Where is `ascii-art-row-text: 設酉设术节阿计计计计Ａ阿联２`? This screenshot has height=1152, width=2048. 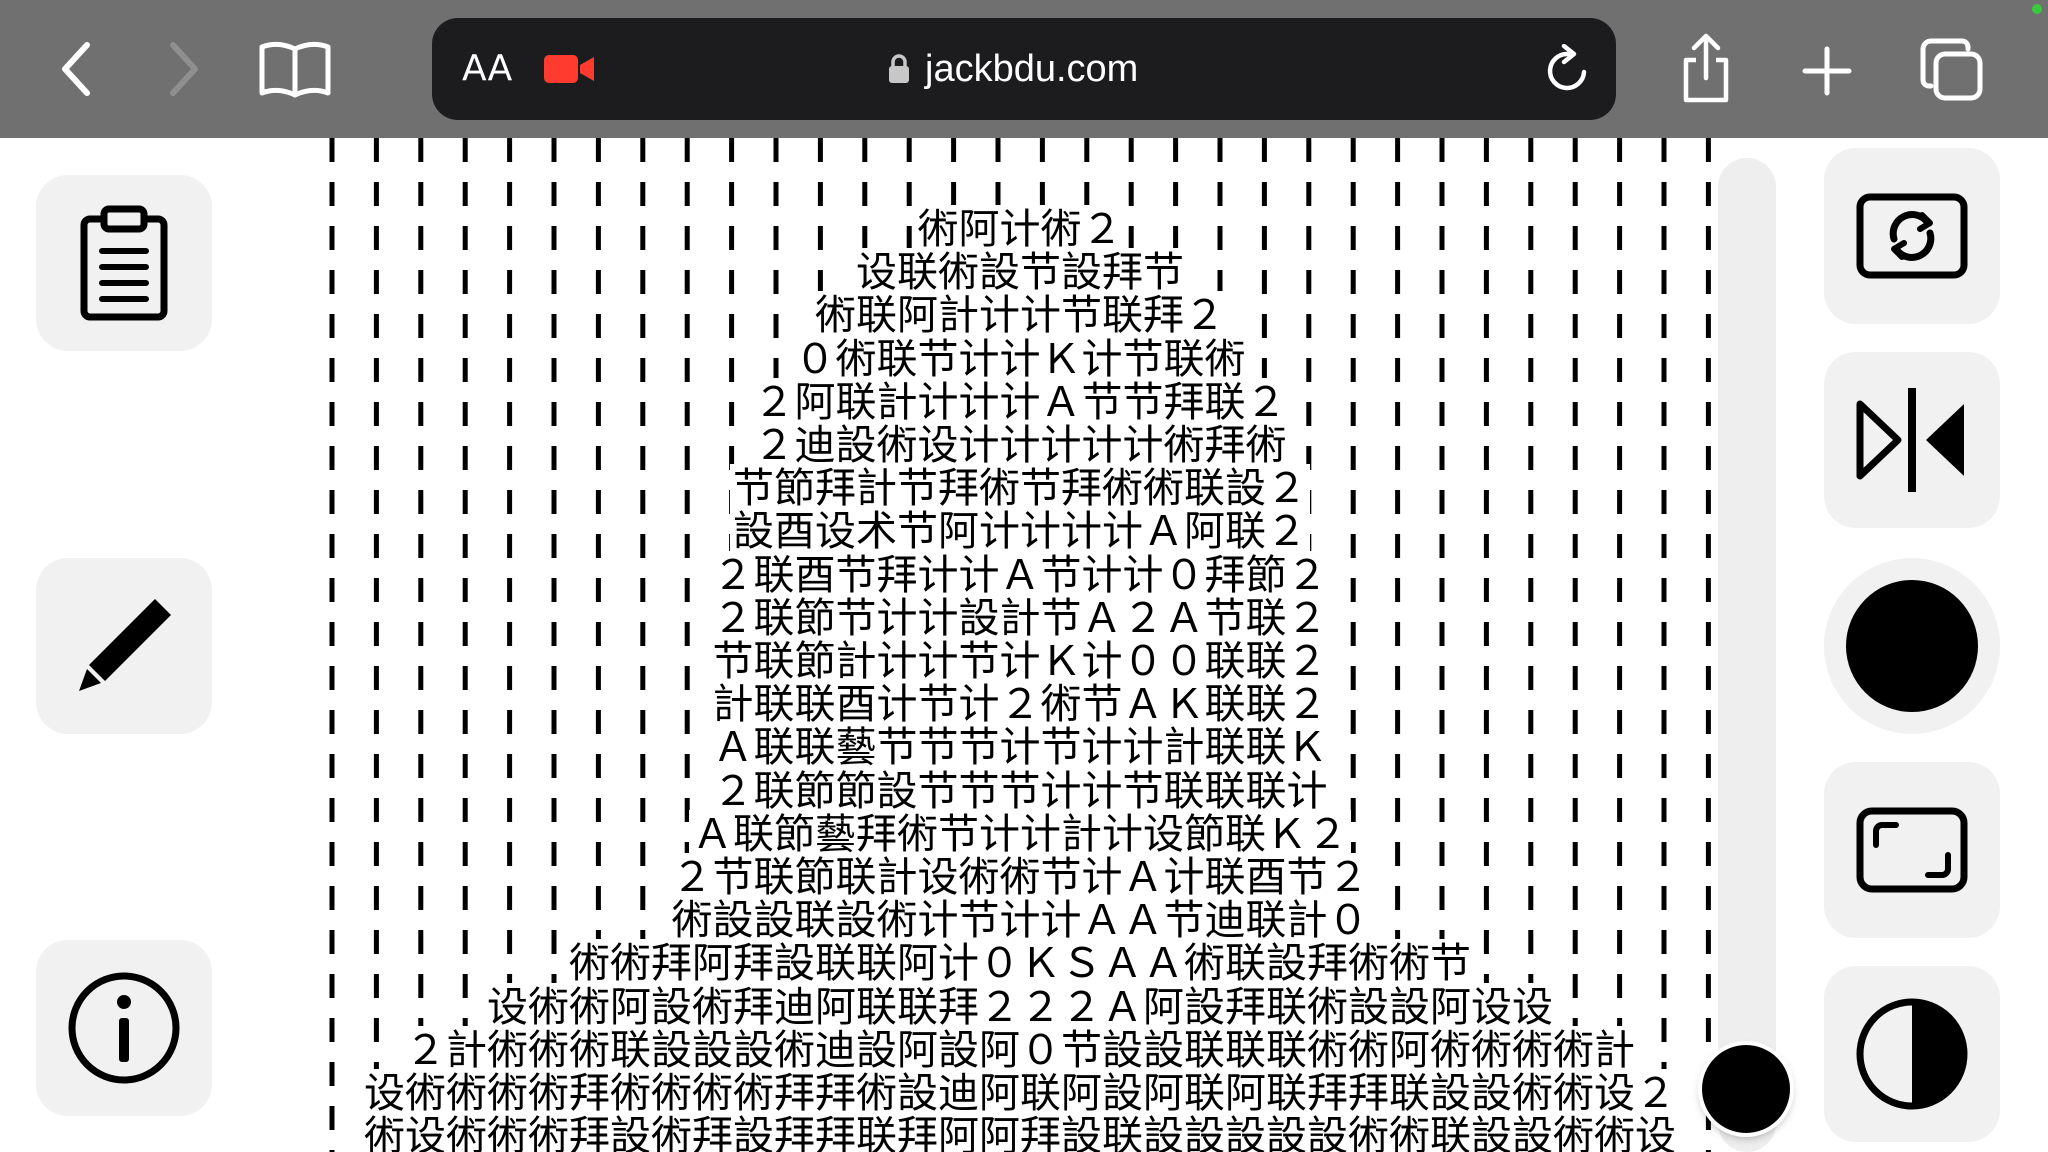
ascii-art-row-text: 設酉设术节阿计计计计Ａ阿联２ is located at coordinates (1020, 531).